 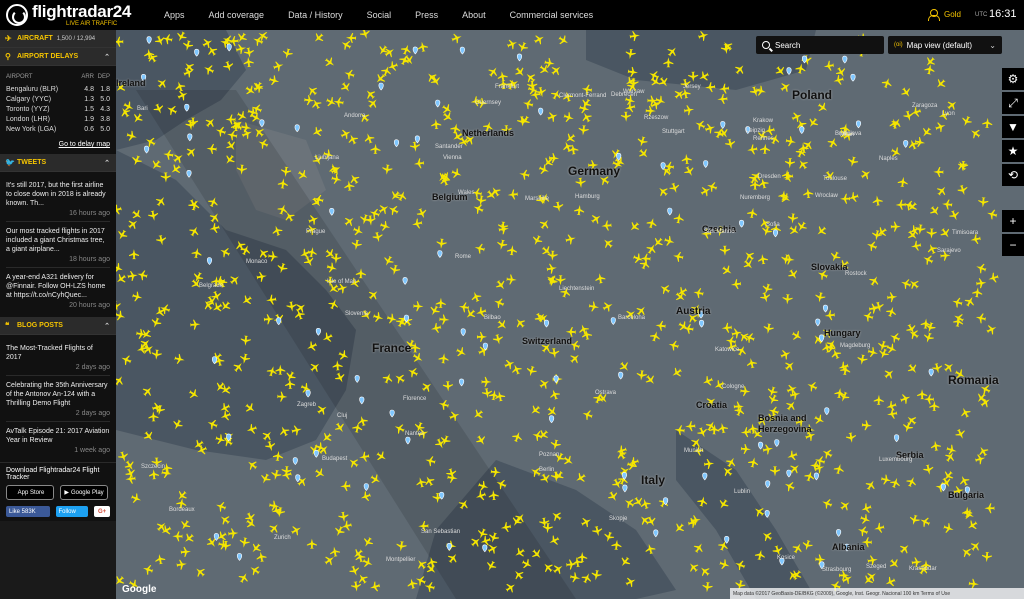 I want to click on city-label: Szczecin, so click(x=153, y=467).